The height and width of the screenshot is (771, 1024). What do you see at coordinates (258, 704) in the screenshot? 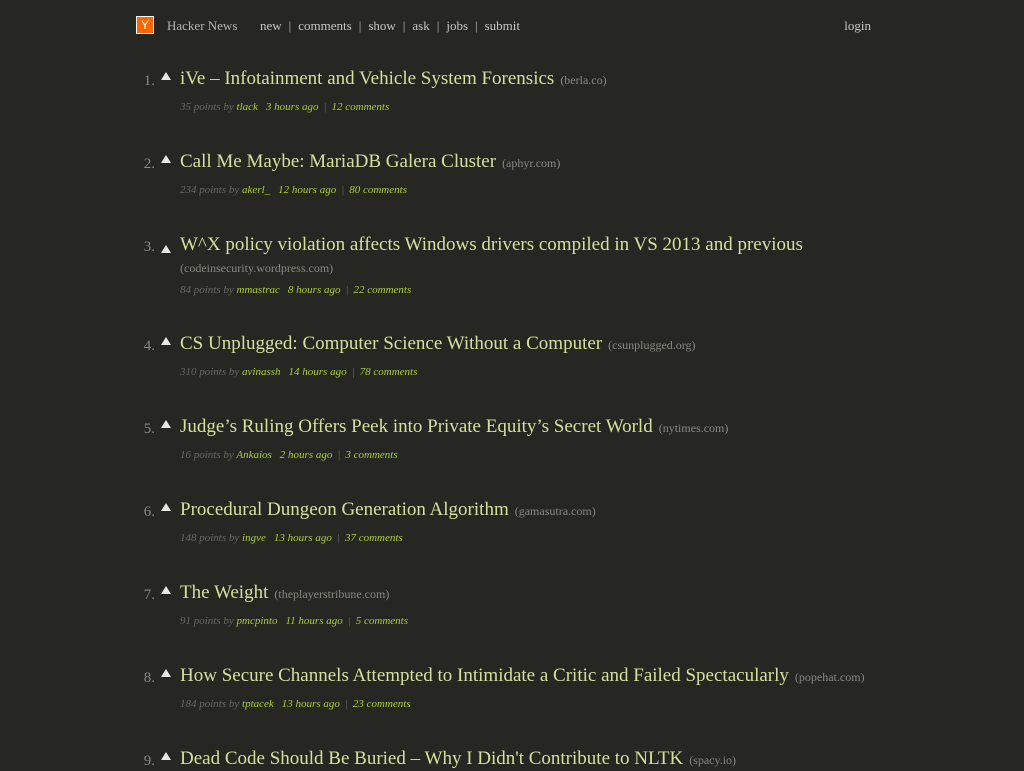
I see `story-user-link: tptacek` at bounding box center [258, 704].